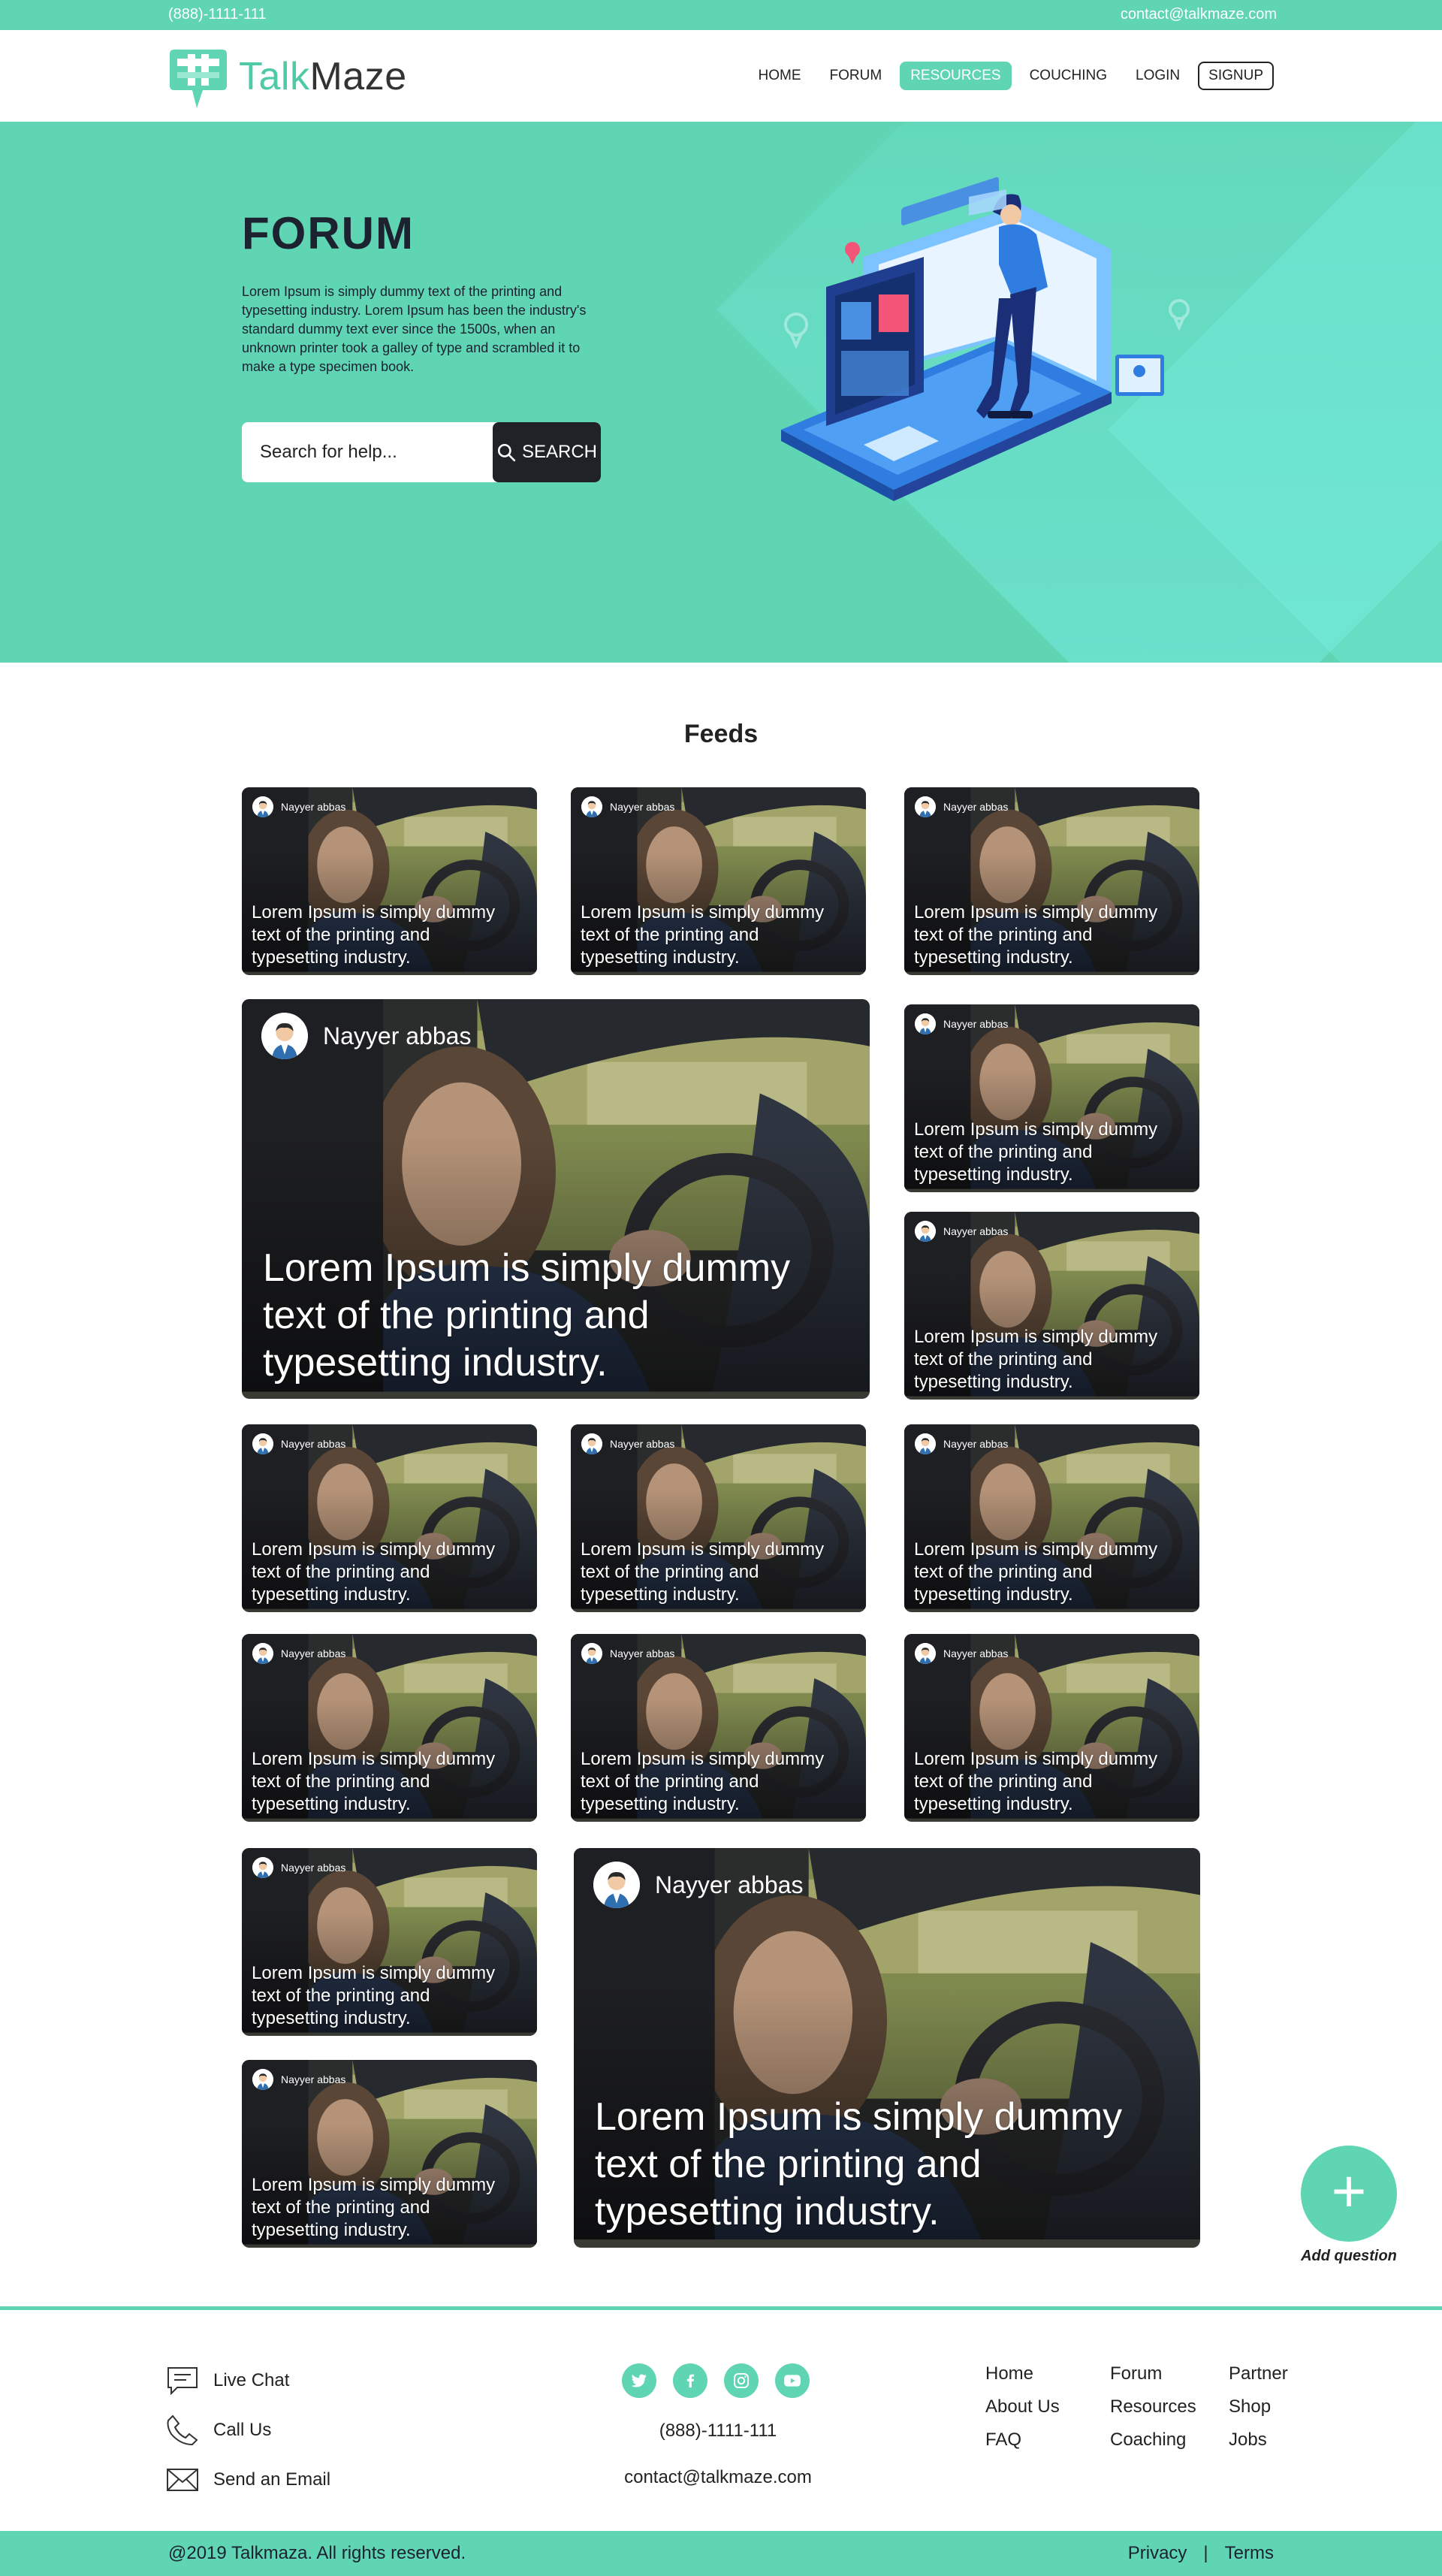 Image resolution: width=1442 pixels, height=2576 pixels. I want to click on social-links, so click(716, 2380).